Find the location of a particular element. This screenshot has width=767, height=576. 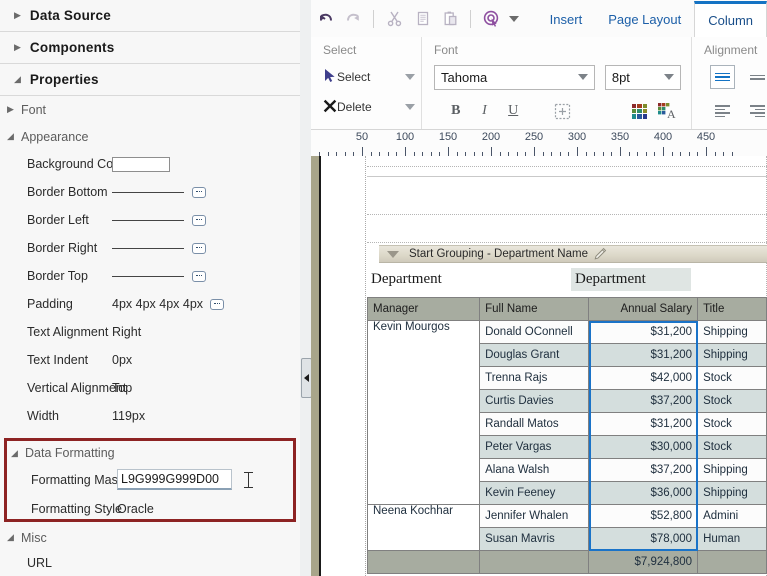

font-size-select: 8pt is located at coordinates (642, 77).